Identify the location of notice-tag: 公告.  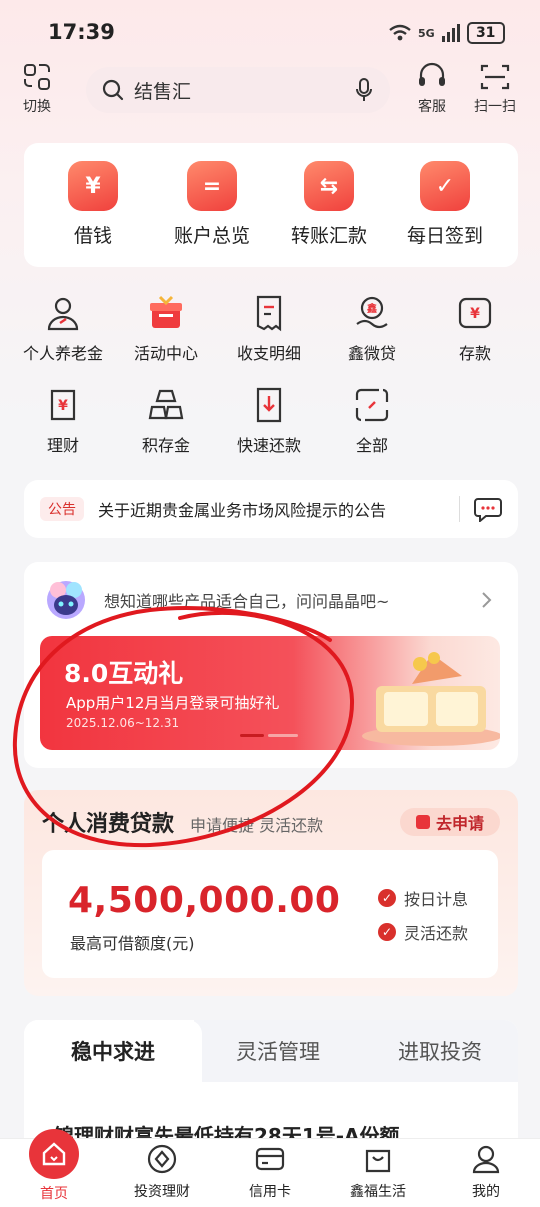
(62, 509).